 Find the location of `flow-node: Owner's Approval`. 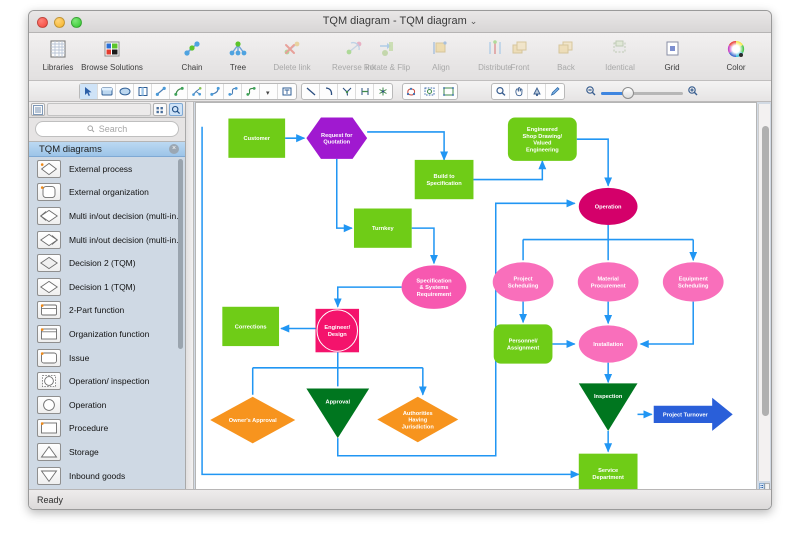

flow-node: Owner's Approval is located at coordinates (253, 420).